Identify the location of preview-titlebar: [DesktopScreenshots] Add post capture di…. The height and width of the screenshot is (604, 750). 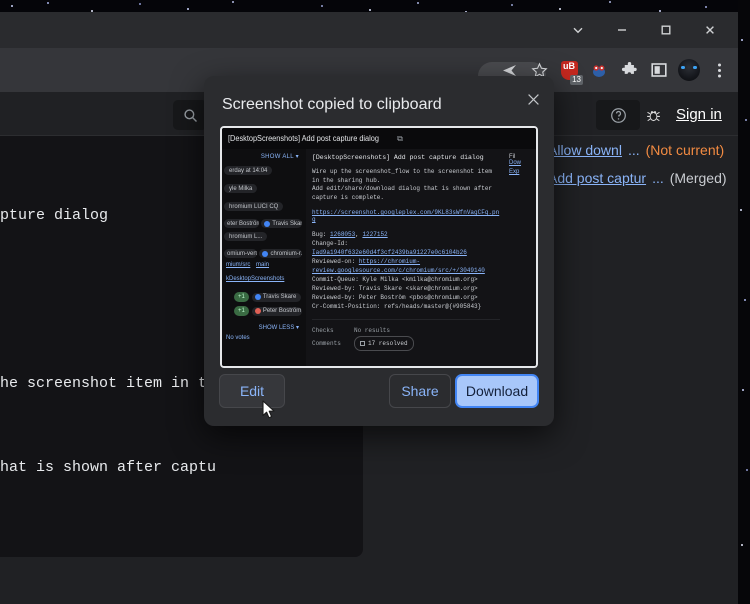
(379, 138).